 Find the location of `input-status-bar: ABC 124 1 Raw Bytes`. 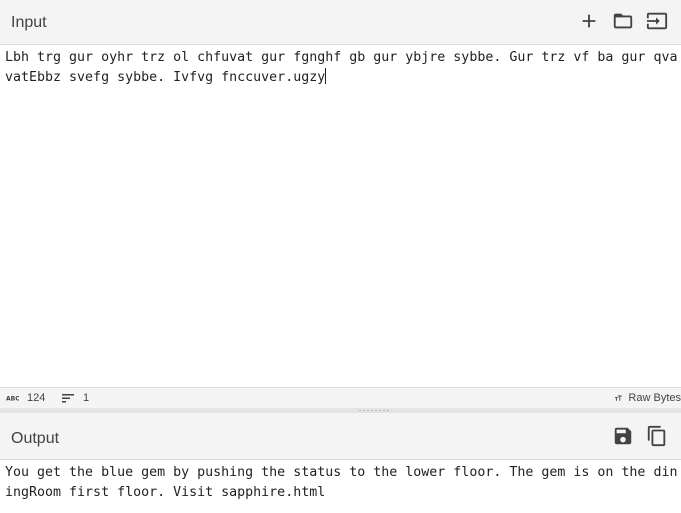

input-status-bar: ABC 124 1 Raw Bytes is located at coordinates (340, 397).